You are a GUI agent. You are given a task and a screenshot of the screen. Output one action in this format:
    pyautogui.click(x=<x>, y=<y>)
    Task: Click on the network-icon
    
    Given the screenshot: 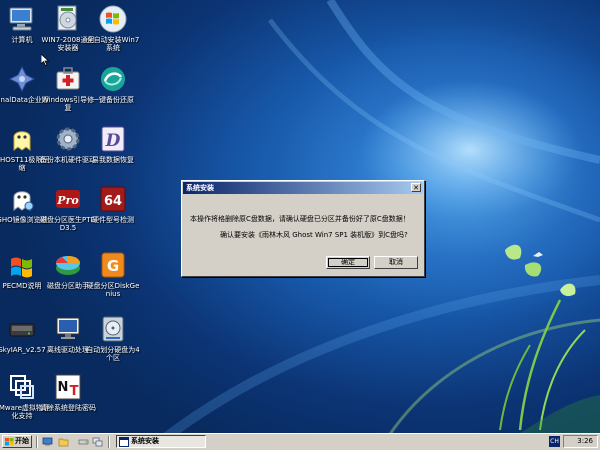 What is the action you would take?
    pyautogui.click(x=97, y=441)
    